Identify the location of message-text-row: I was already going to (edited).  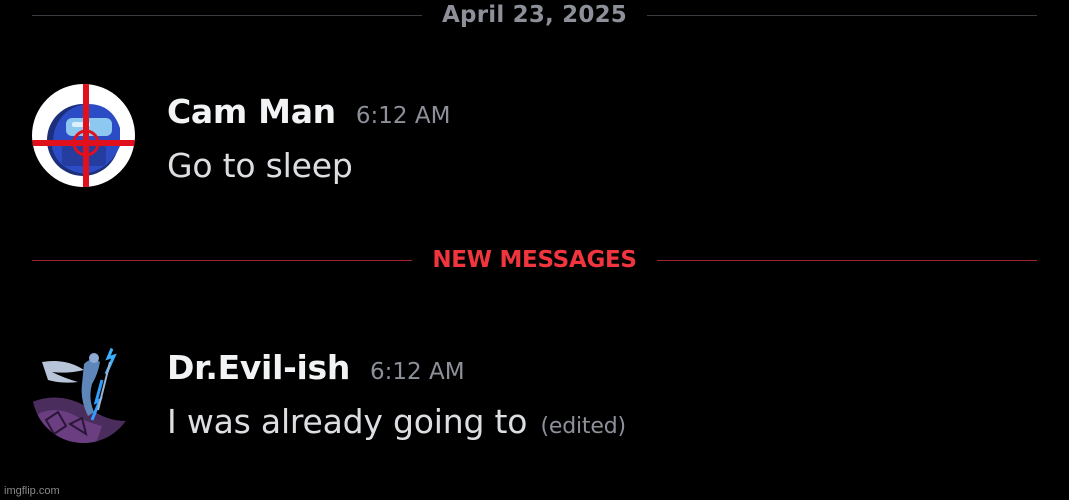
(396, 421).